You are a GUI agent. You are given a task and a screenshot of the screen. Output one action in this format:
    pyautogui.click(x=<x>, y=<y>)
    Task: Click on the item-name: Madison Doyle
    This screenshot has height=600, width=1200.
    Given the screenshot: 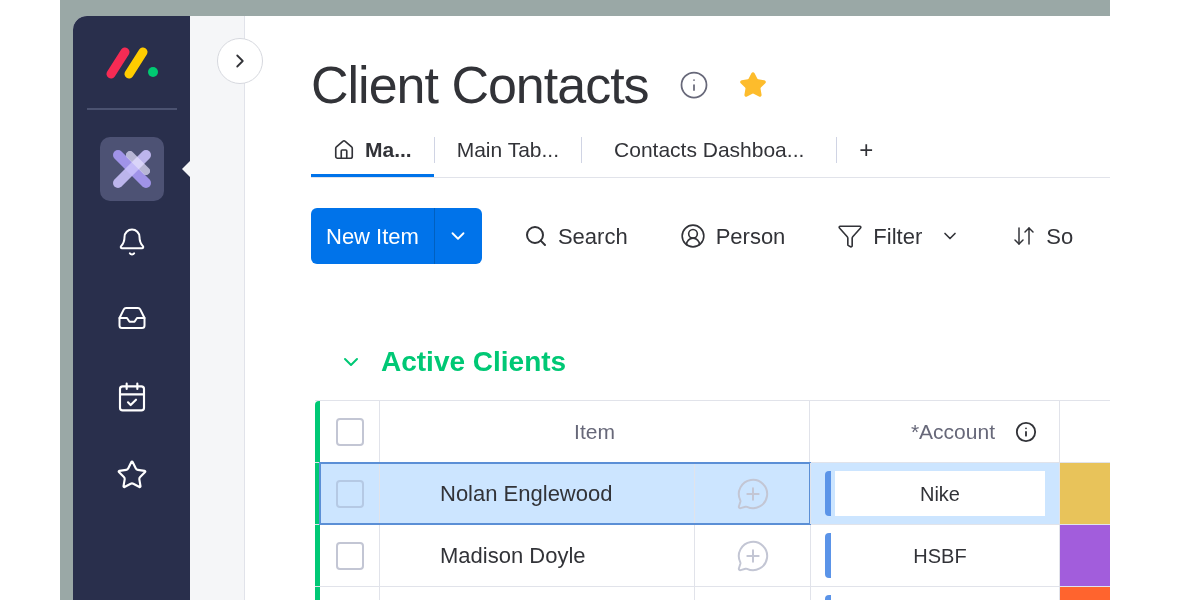 What is the action you would take?
    pyautogui.click(x=513, y=556)
    